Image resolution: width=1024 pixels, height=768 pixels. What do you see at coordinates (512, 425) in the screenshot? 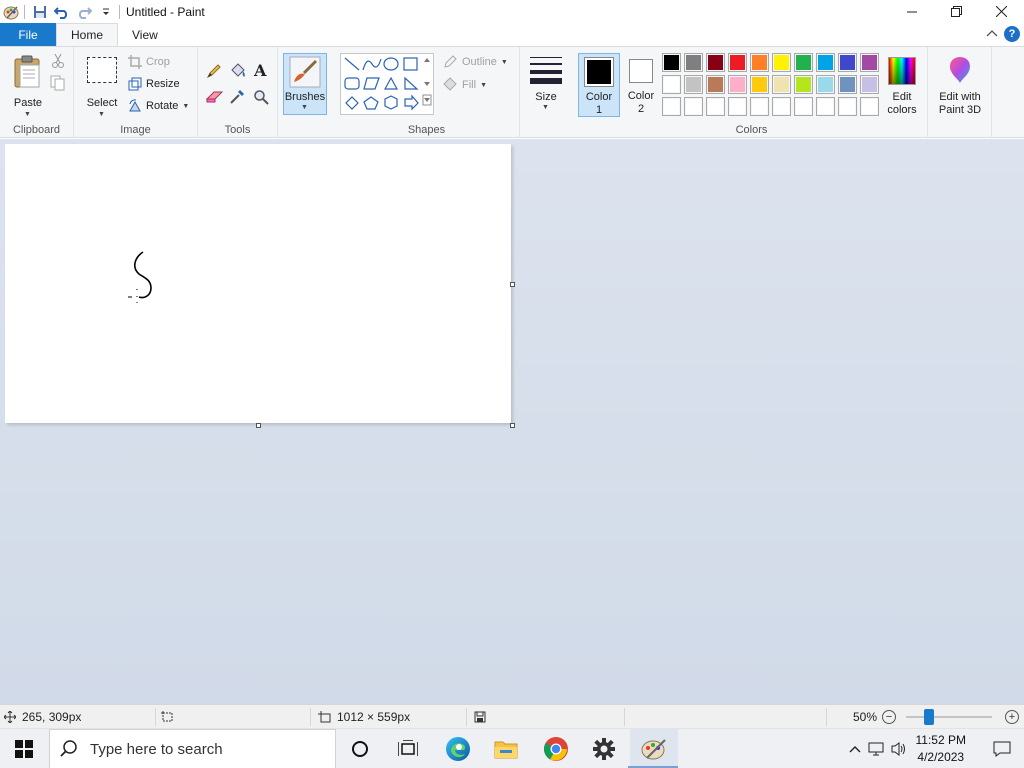
I see `resize-handle-corner` at bounding box center [512, 425].